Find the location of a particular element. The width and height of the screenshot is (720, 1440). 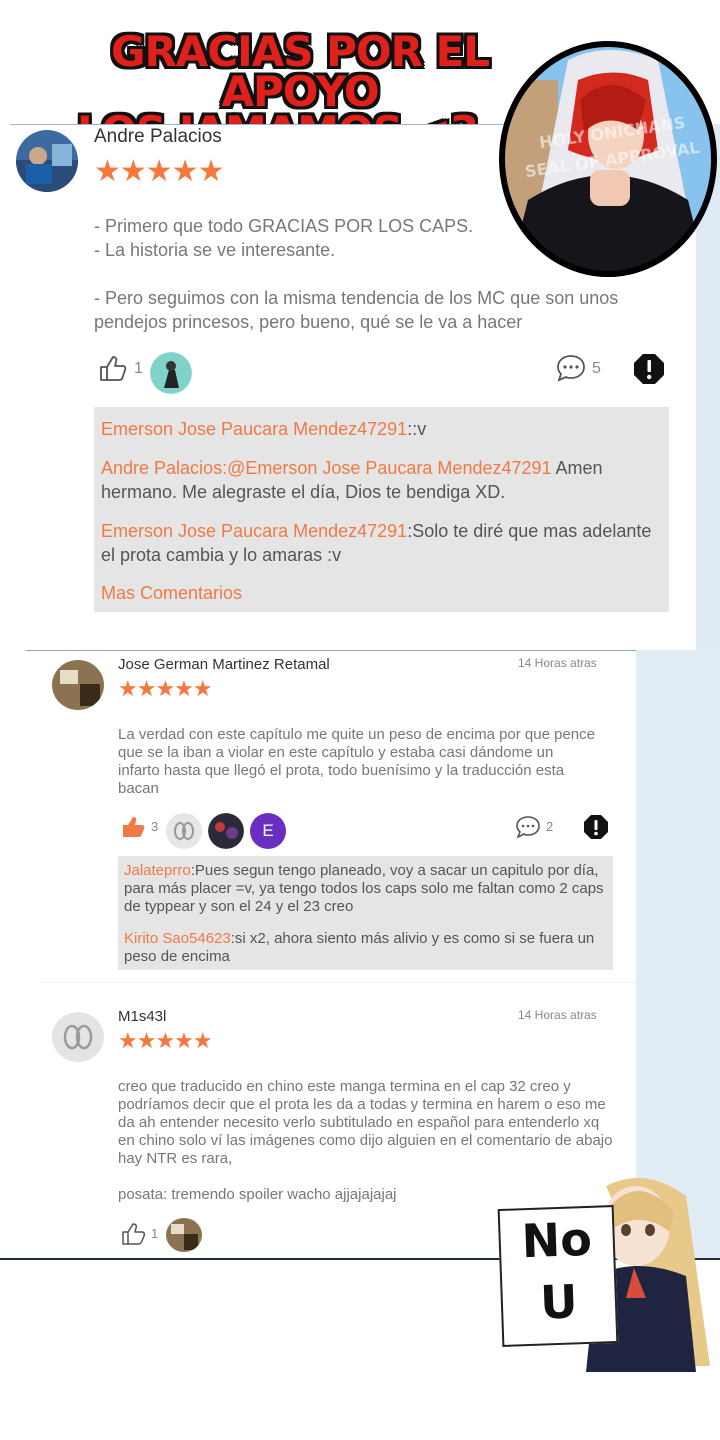

seal-of-approval-icon: HOLY ONICHANS SEAL OF APPROVAL is located at coordinates (608, 159).